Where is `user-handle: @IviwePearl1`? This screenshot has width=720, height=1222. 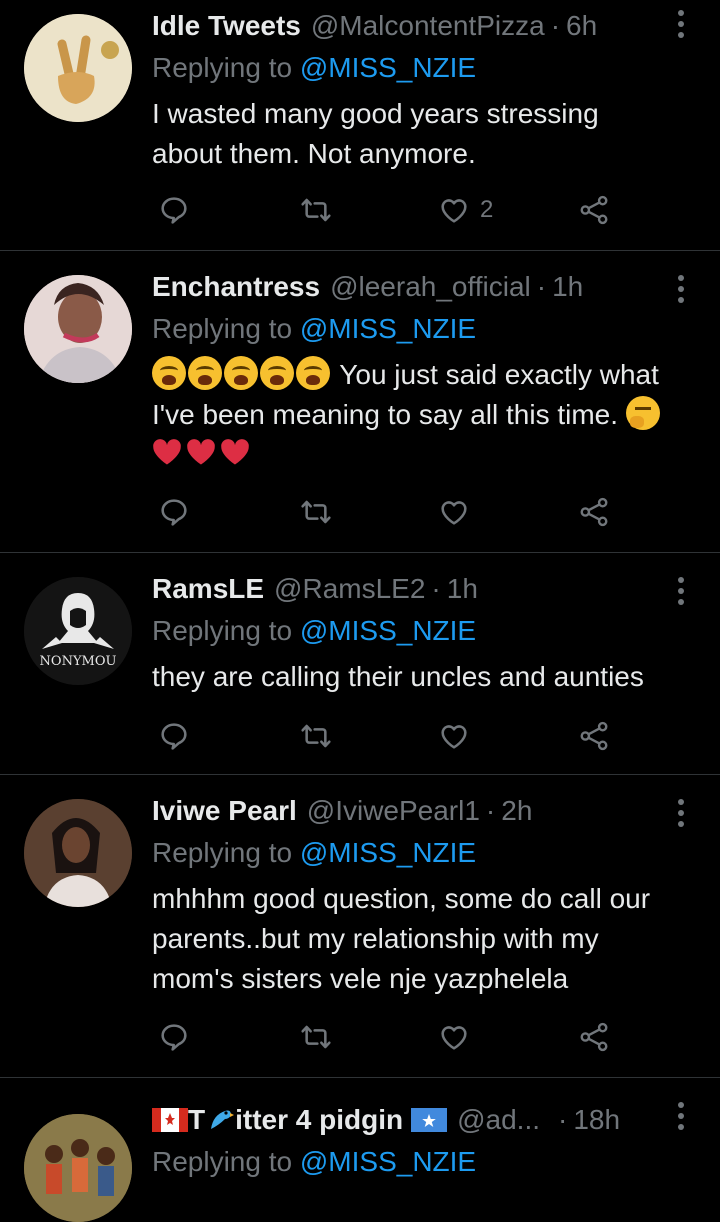
user-handle: @IviwePearl1 is located at coordinates (393, 811).